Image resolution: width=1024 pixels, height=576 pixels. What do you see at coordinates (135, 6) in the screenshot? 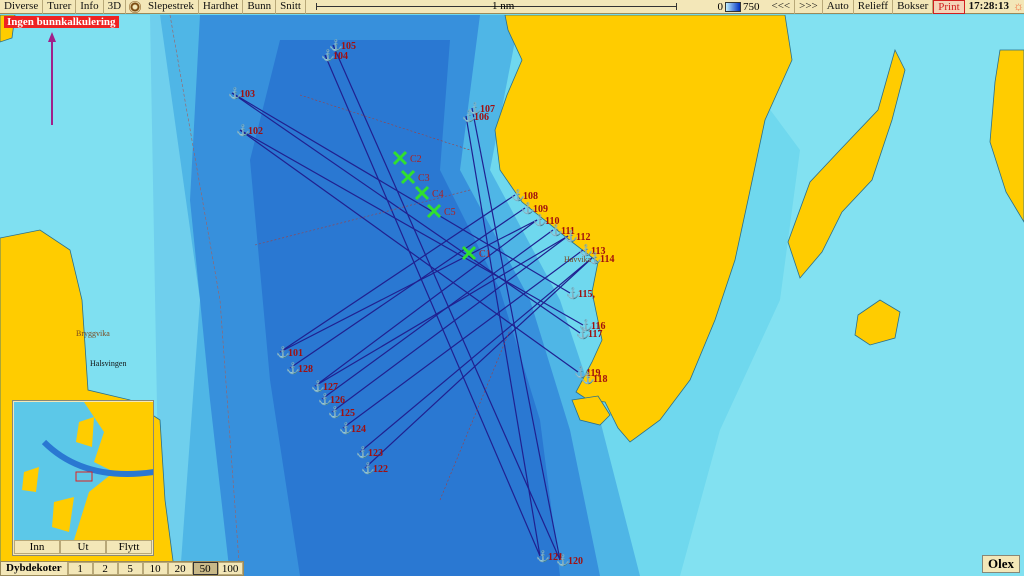
I see `wheel-icon` at bounding box center [135, 6].